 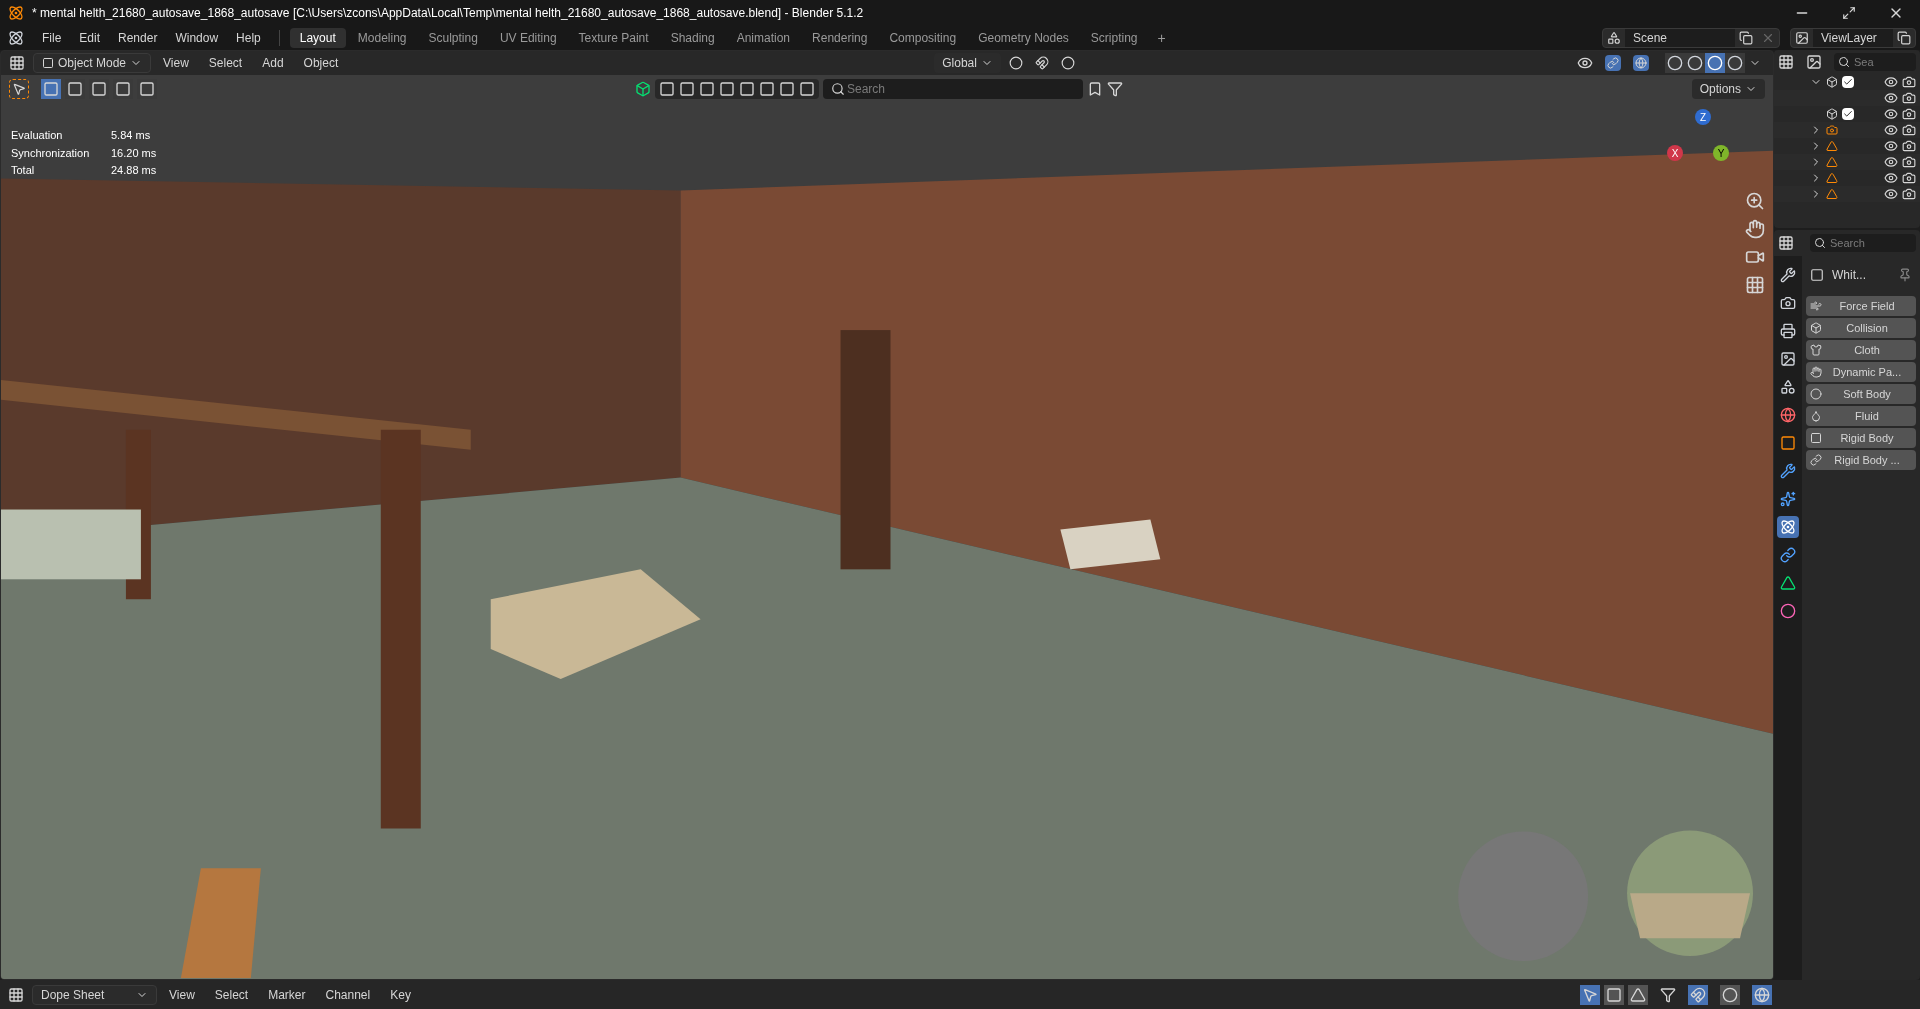 What do you see at coordinates (1905, 275) in the screenshot?
I see `pin-icon` at bounding box center [1905, 275].